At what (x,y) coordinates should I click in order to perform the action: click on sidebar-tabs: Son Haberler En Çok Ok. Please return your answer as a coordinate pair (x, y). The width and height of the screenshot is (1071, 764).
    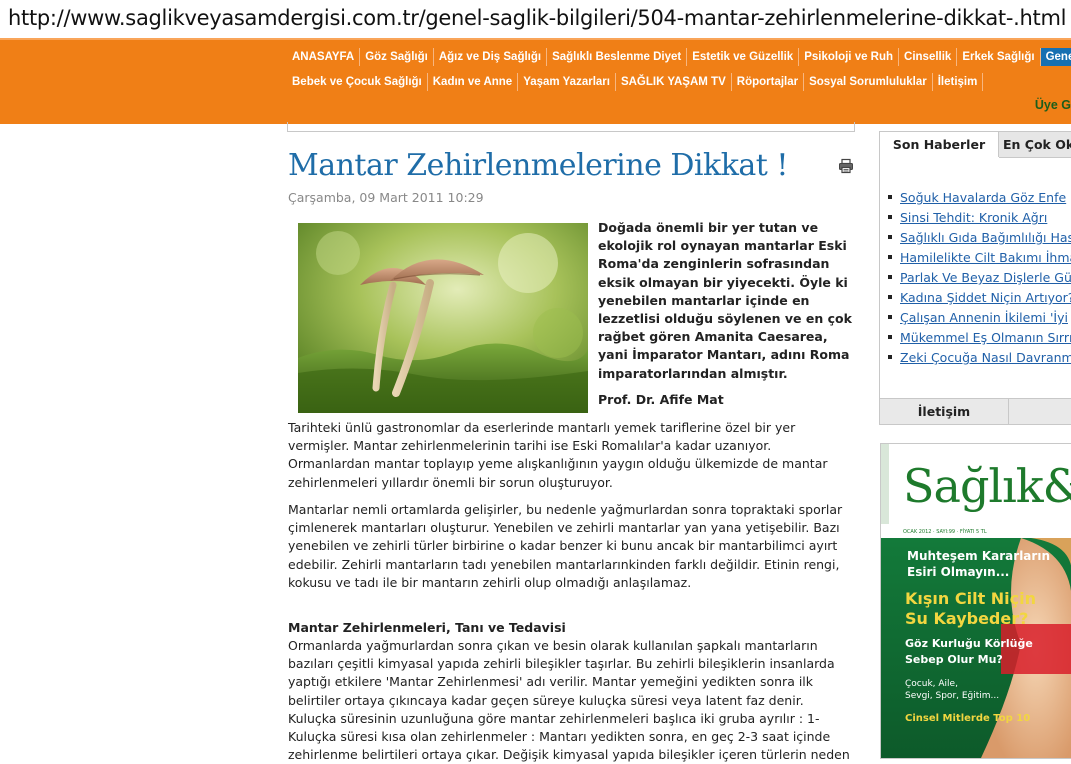
    Looking at the image, I should click on (975, 145).